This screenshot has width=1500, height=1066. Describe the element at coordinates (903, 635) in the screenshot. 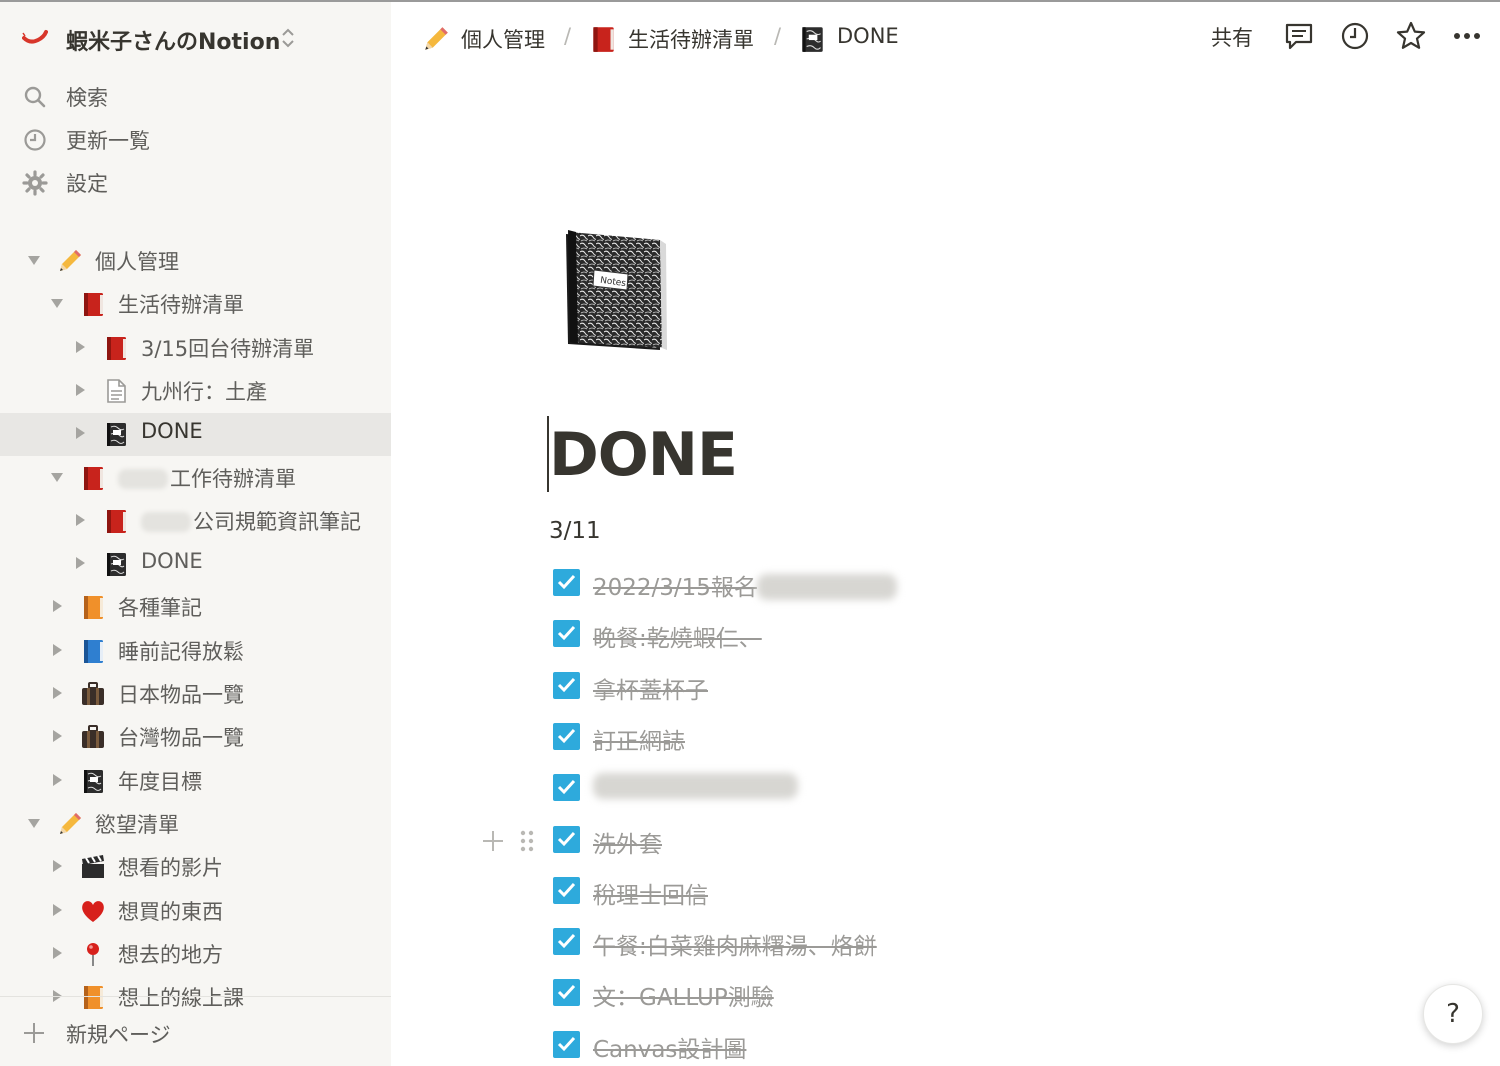

I see `todo-item: 晚餐:乾燒蝦仁、` at that location.